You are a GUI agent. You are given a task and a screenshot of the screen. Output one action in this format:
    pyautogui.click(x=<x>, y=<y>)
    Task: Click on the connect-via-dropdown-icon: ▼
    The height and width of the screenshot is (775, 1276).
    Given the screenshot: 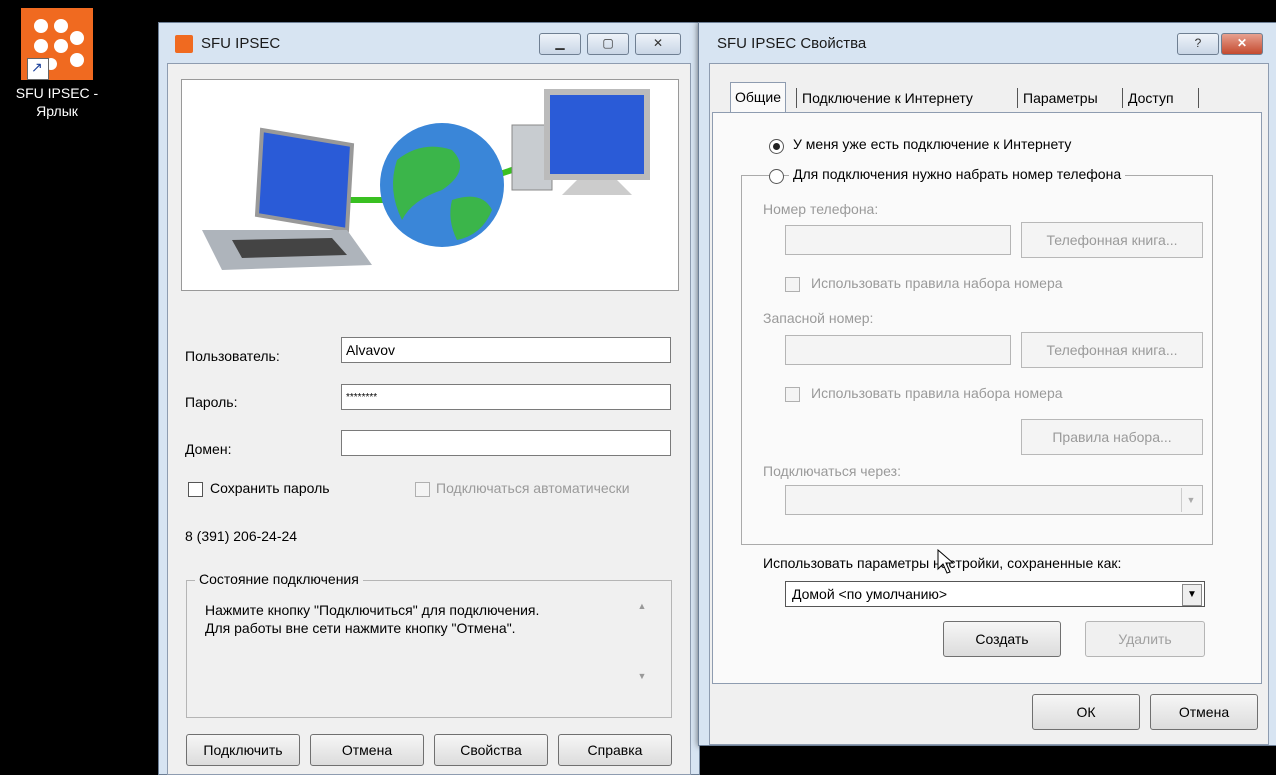 What is the action you would take?
    pyautogui.click(x=1190, y=500)
    